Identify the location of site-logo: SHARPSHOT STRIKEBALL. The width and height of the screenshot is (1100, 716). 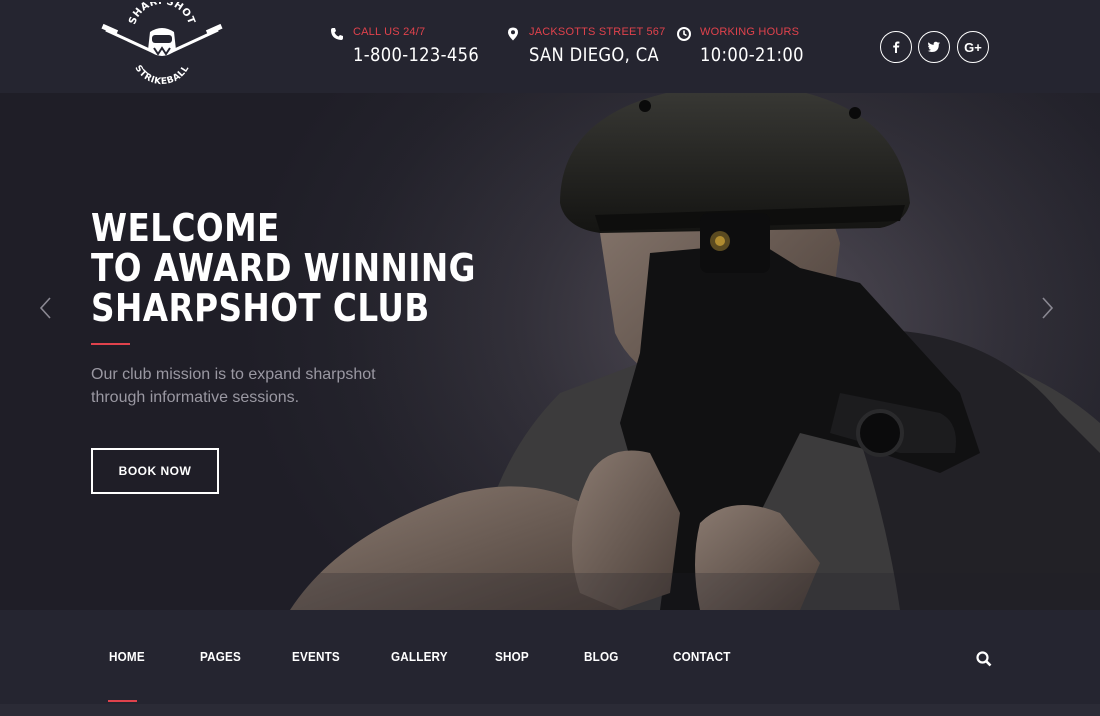
(162, 45).